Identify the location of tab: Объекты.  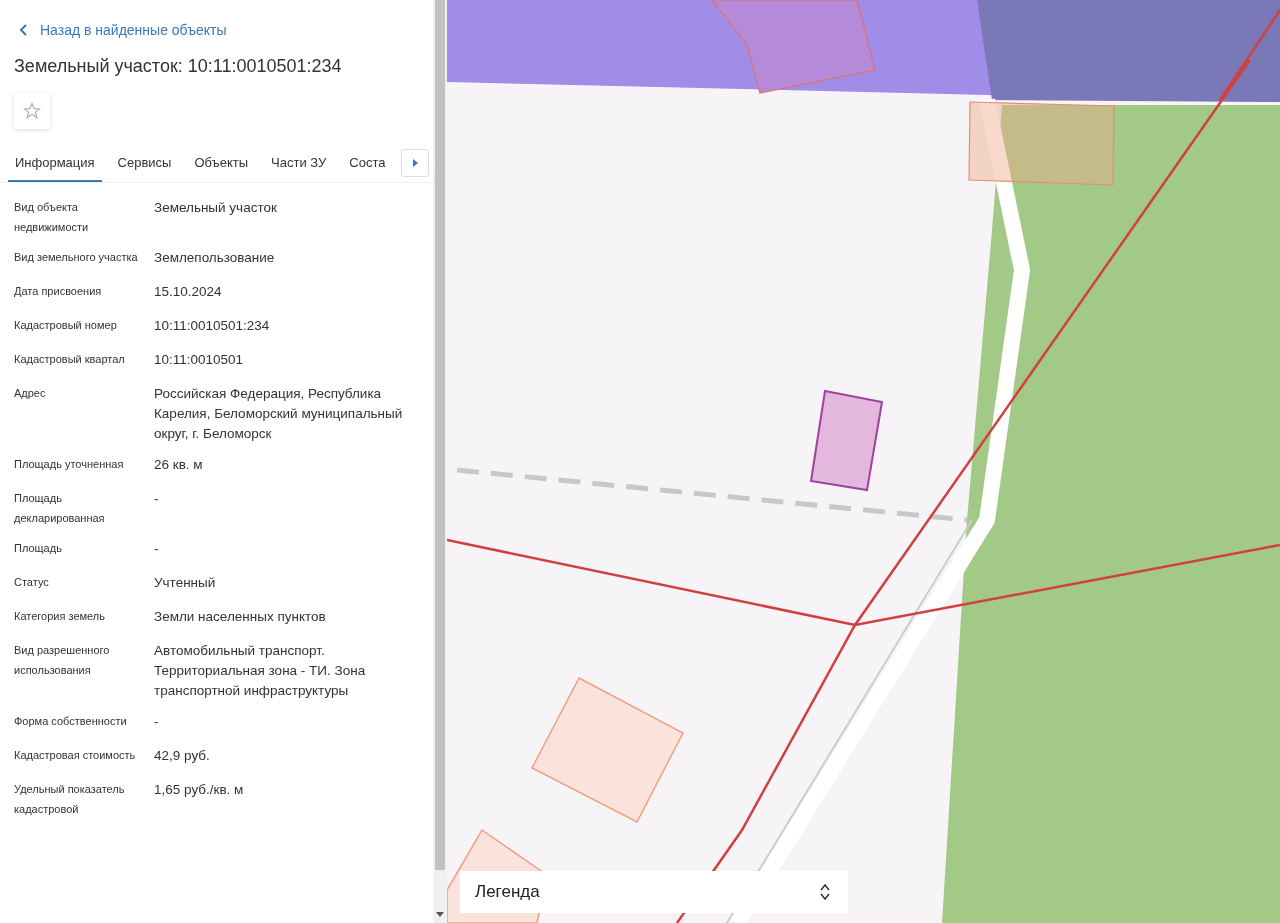
(221, 164).